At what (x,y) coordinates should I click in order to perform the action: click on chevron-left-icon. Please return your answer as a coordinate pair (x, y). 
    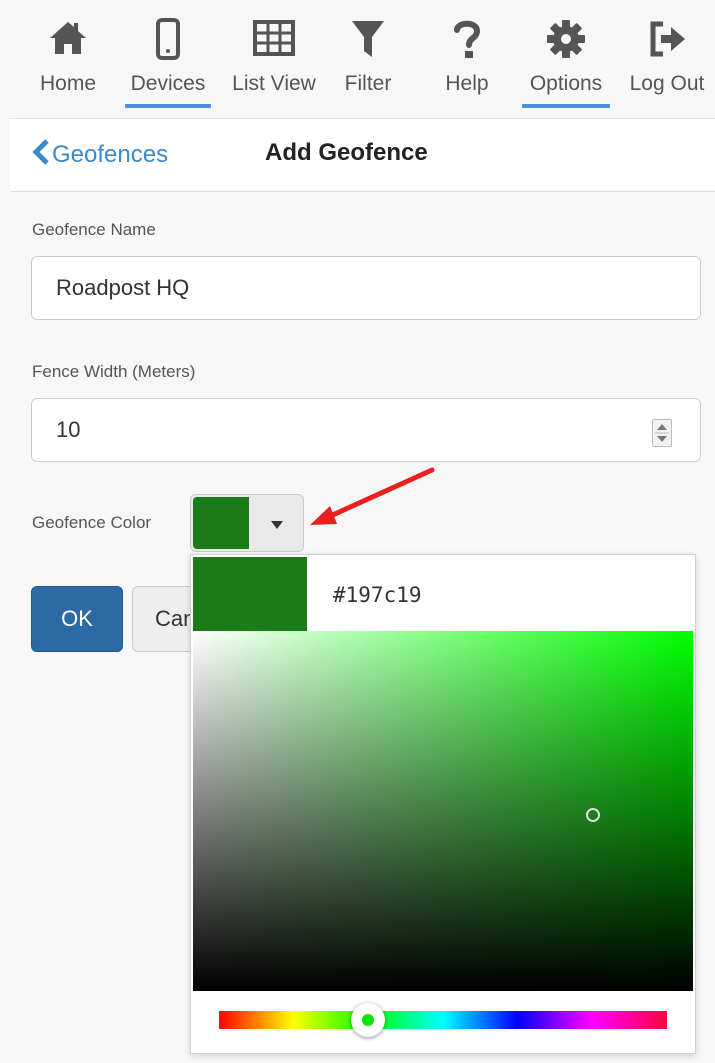
    Looking at the image, I should click on (41, 155).